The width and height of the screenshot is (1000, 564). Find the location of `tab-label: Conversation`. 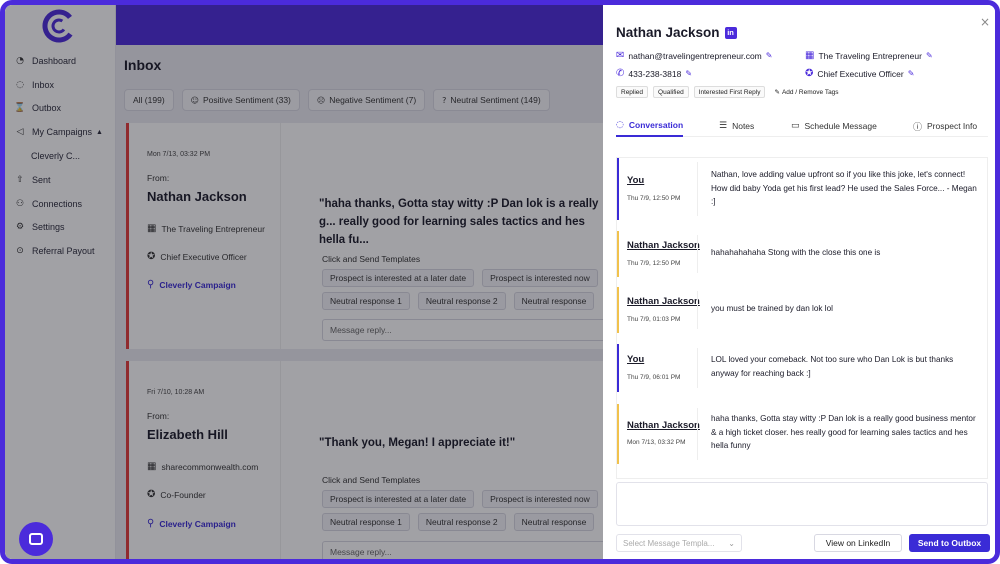

tab-label: Conversation is located at coordinates (656, 125).